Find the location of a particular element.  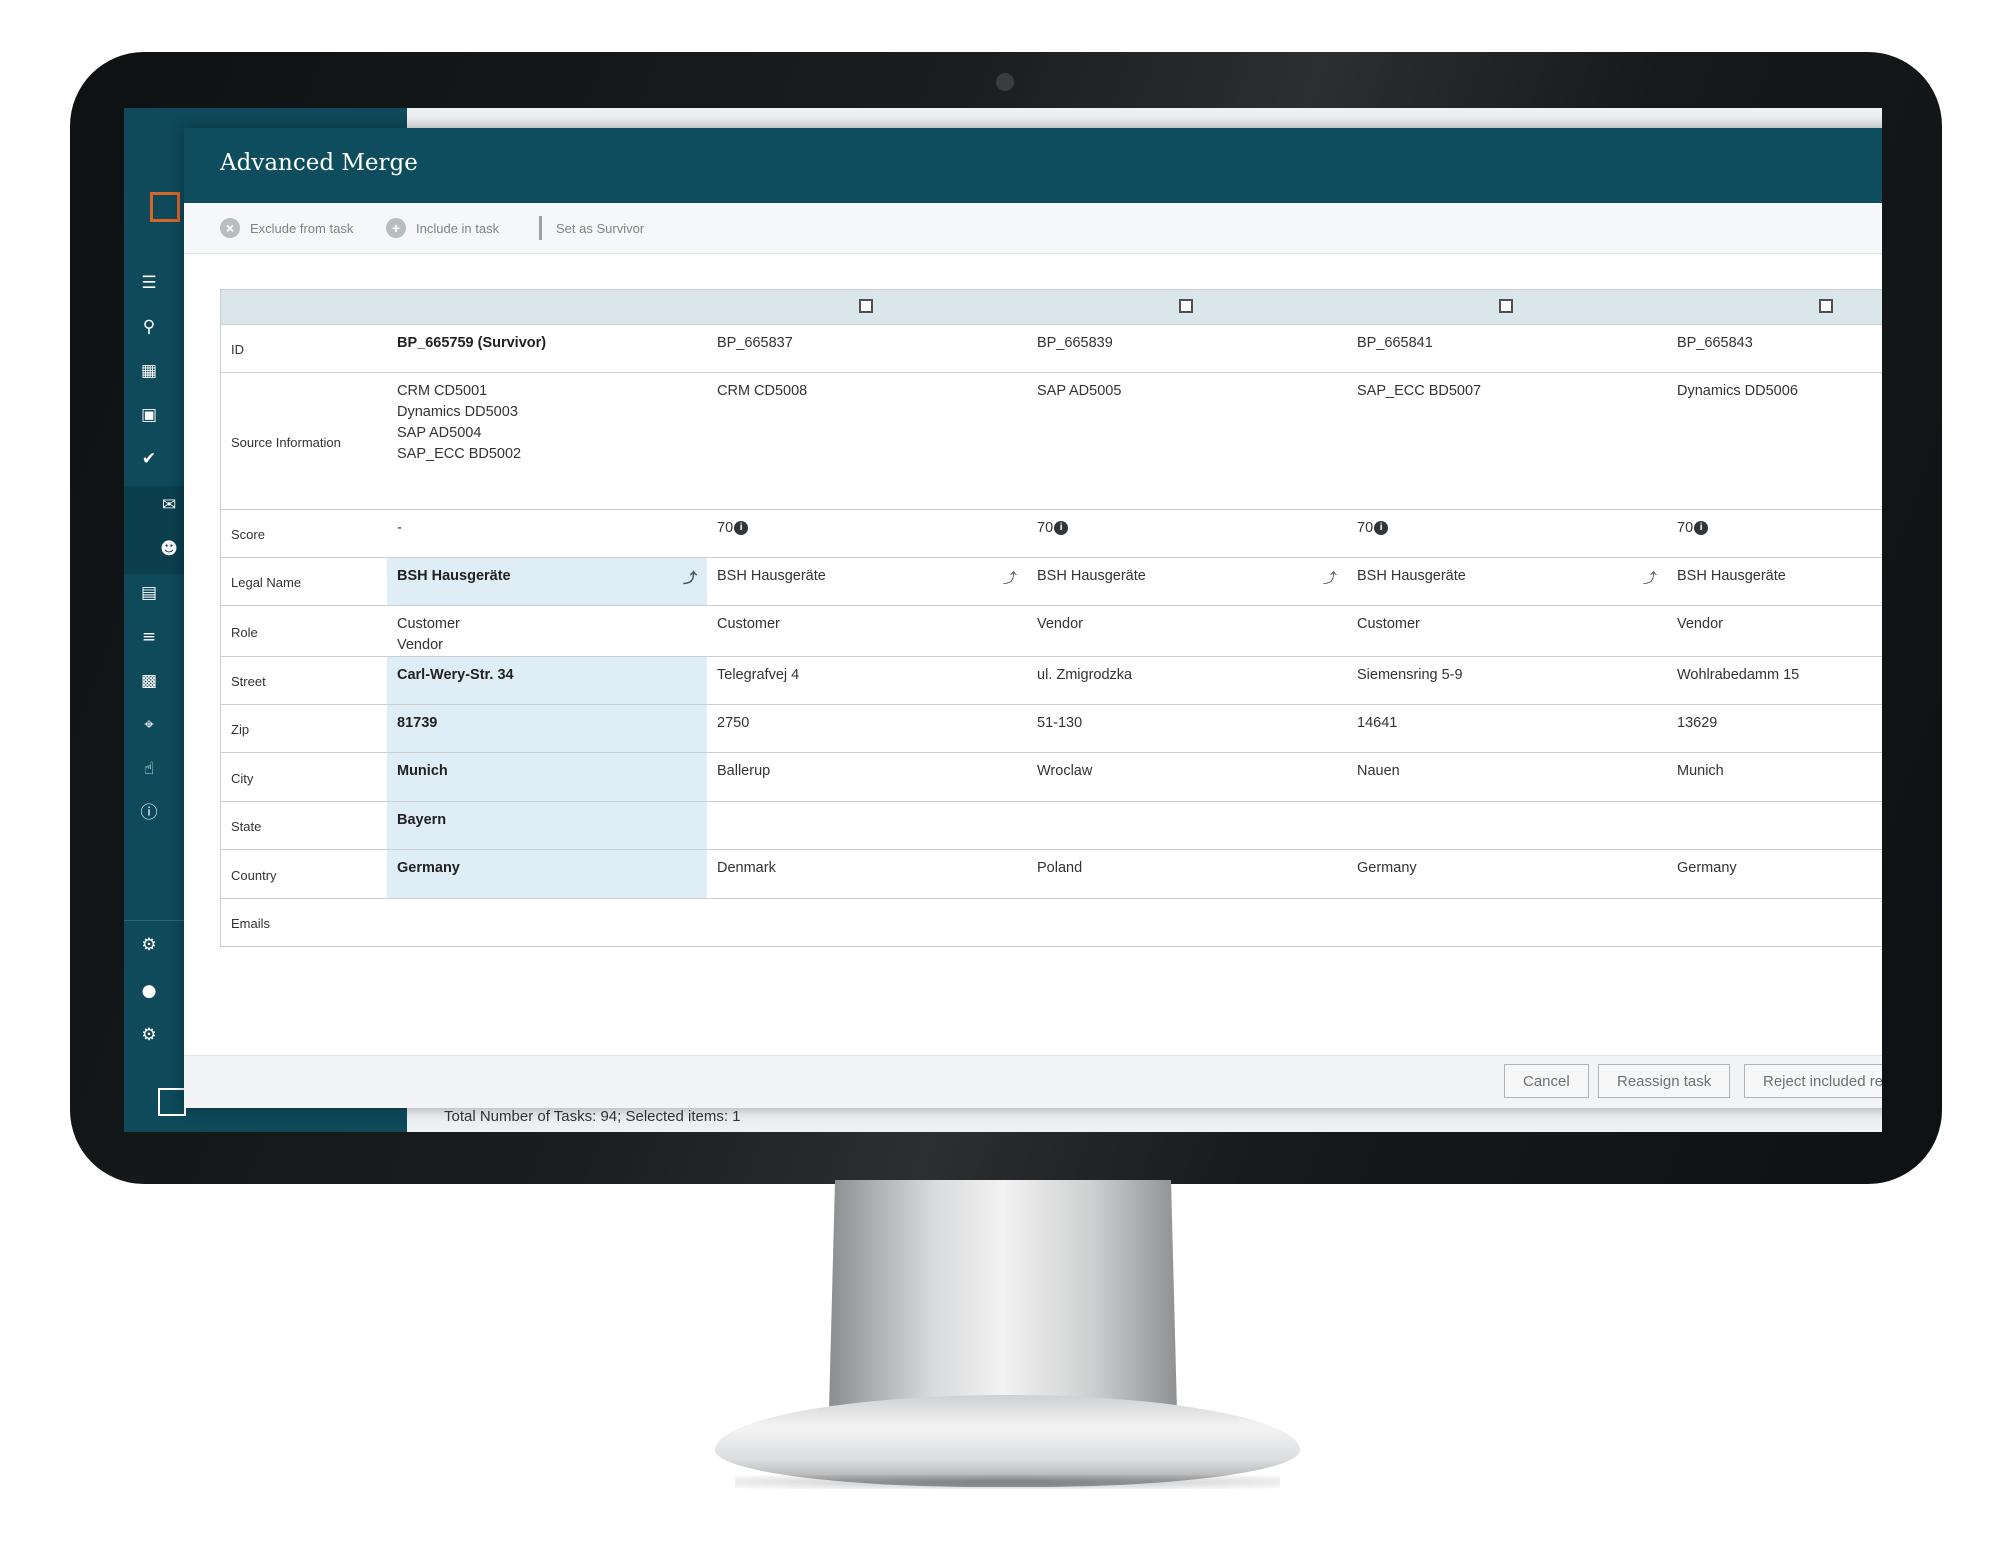

dialog-header: Advanced Merge is located at coordinates (1033, 165).